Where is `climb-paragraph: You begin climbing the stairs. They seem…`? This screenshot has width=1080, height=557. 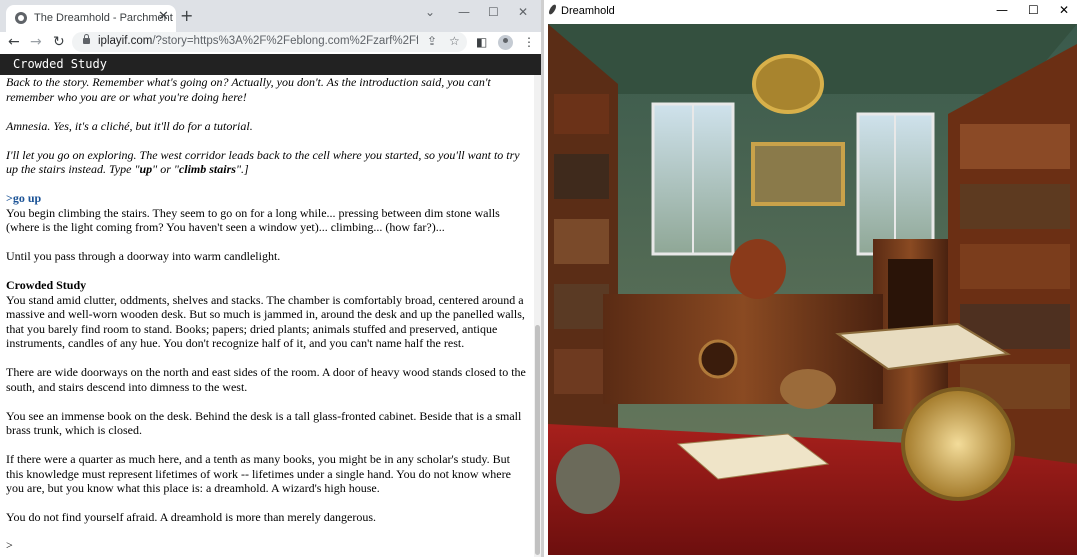
climb-paragraph: You begin climbing the stairs. They seem… is located at coordinates (253, 220).